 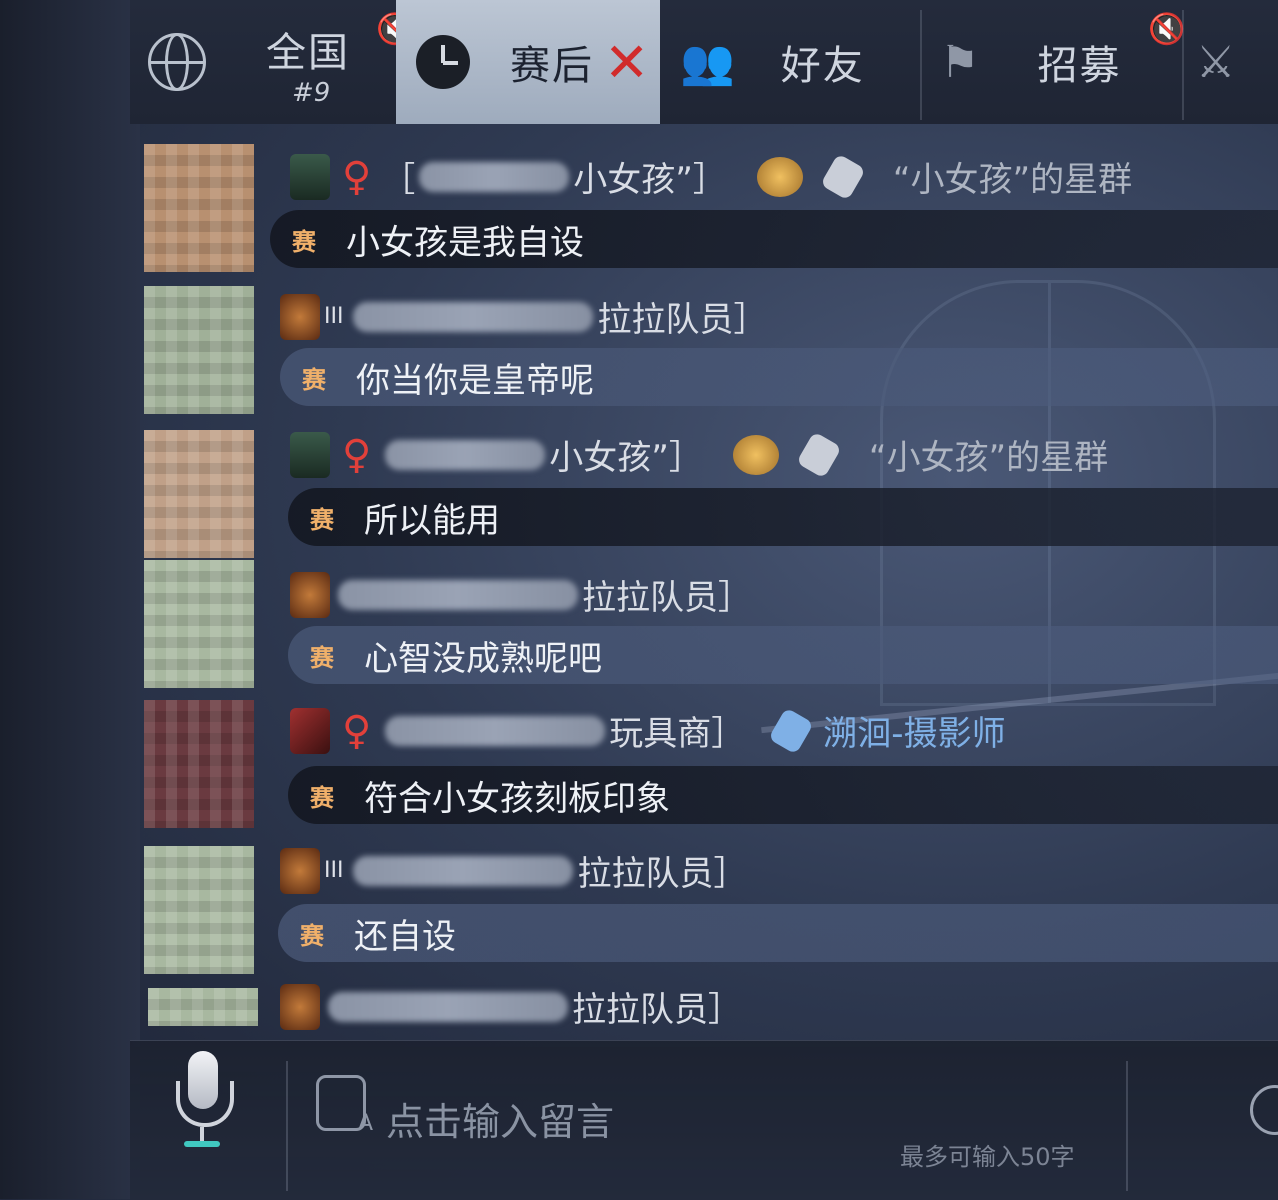 I want to click on microphone-stand-icon, so click(x=205, y=1104).